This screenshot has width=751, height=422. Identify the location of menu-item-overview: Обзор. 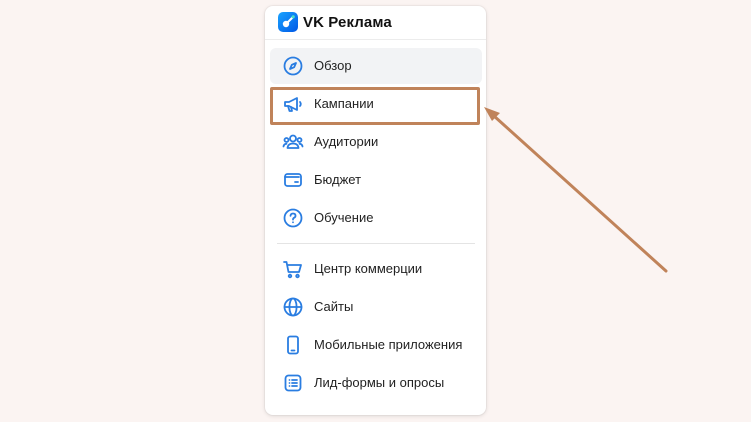
(376, 66).